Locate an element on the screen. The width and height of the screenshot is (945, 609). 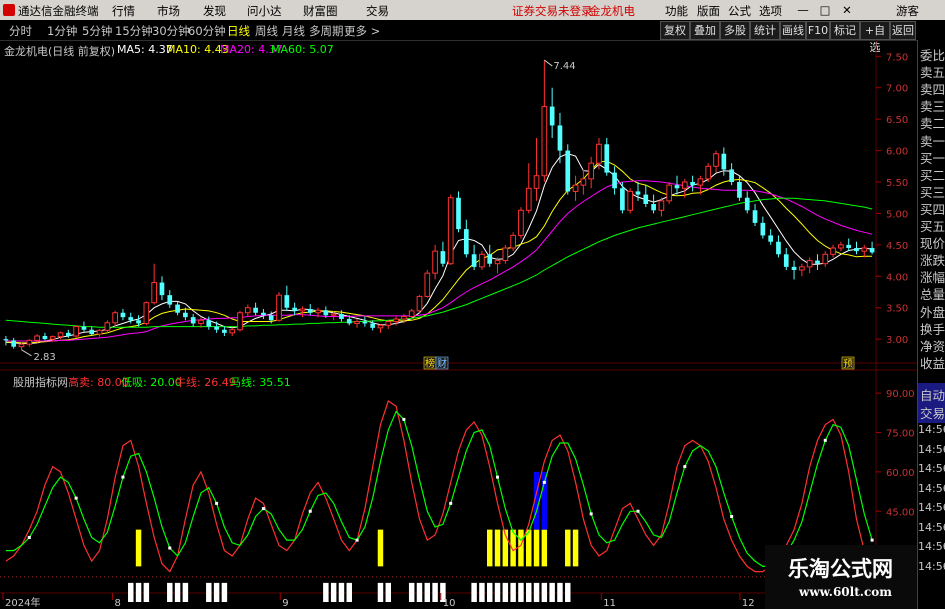
fuquan-button: 复权 is located at coordinates (675, 30).